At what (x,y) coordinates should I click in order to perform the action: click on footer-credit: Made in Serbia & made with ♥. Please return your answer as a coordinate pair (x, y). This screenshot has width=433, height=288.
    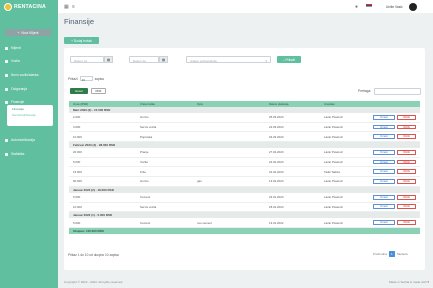
    Looking at the image, I should click on (409, 282).